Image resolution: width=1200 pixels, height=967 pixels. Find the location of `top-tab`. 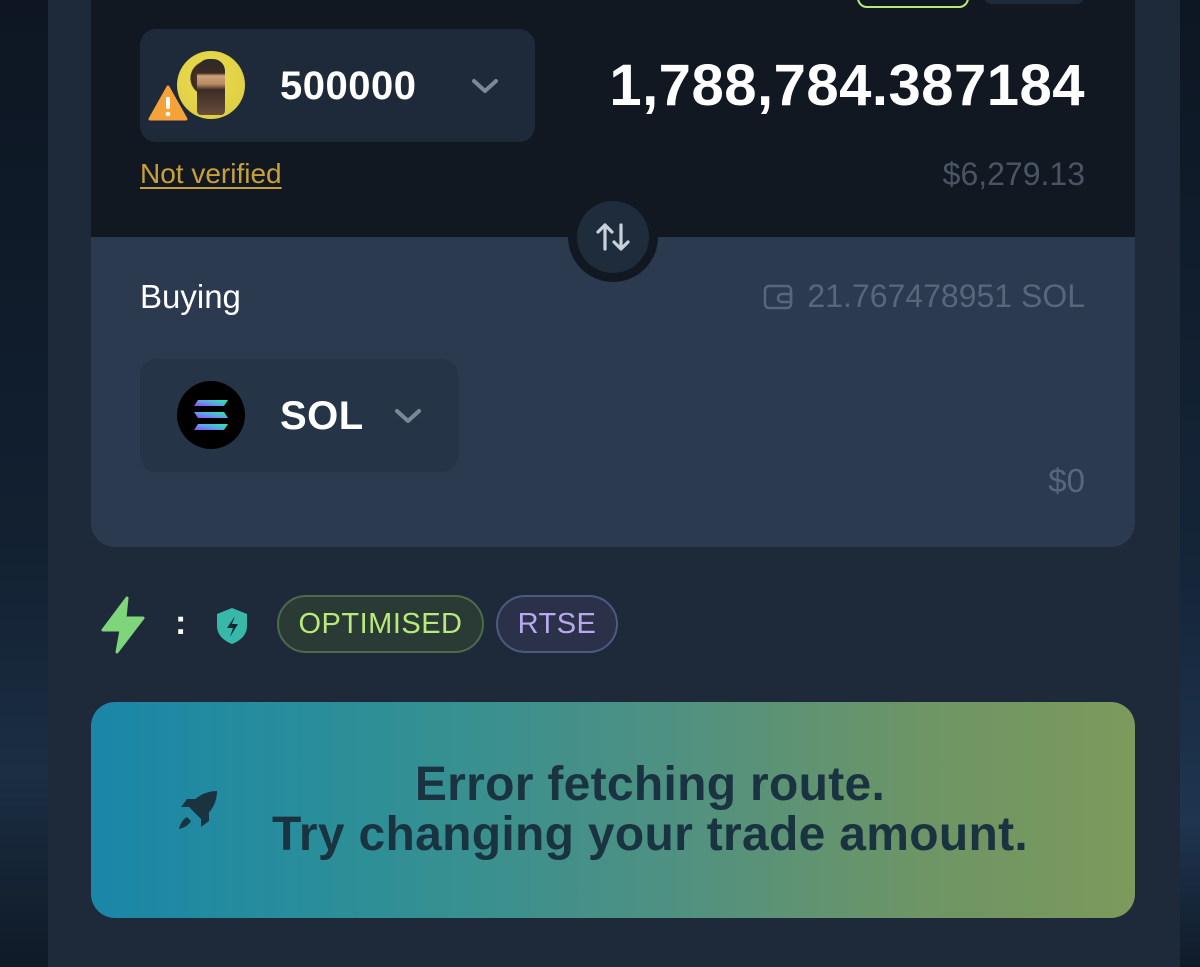

top-tab is located at coordinates (1034, 2).